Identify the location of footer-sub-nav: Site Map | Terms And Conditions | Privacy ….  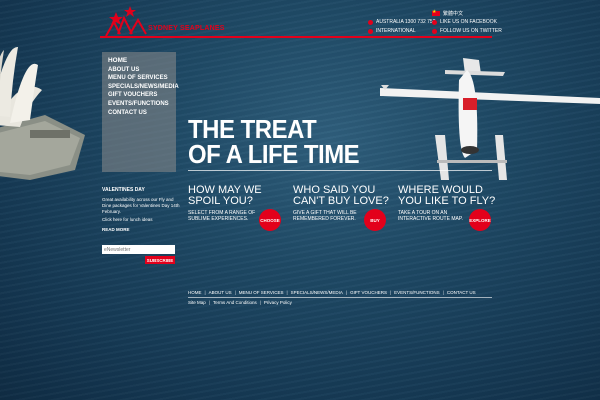
(240, 302).